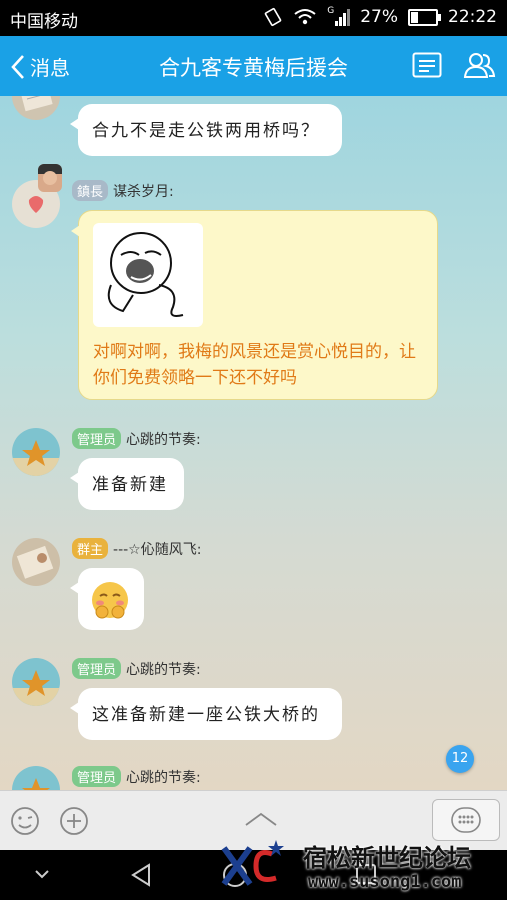  I want to click on chevron-down-icon, so click(42, 874).